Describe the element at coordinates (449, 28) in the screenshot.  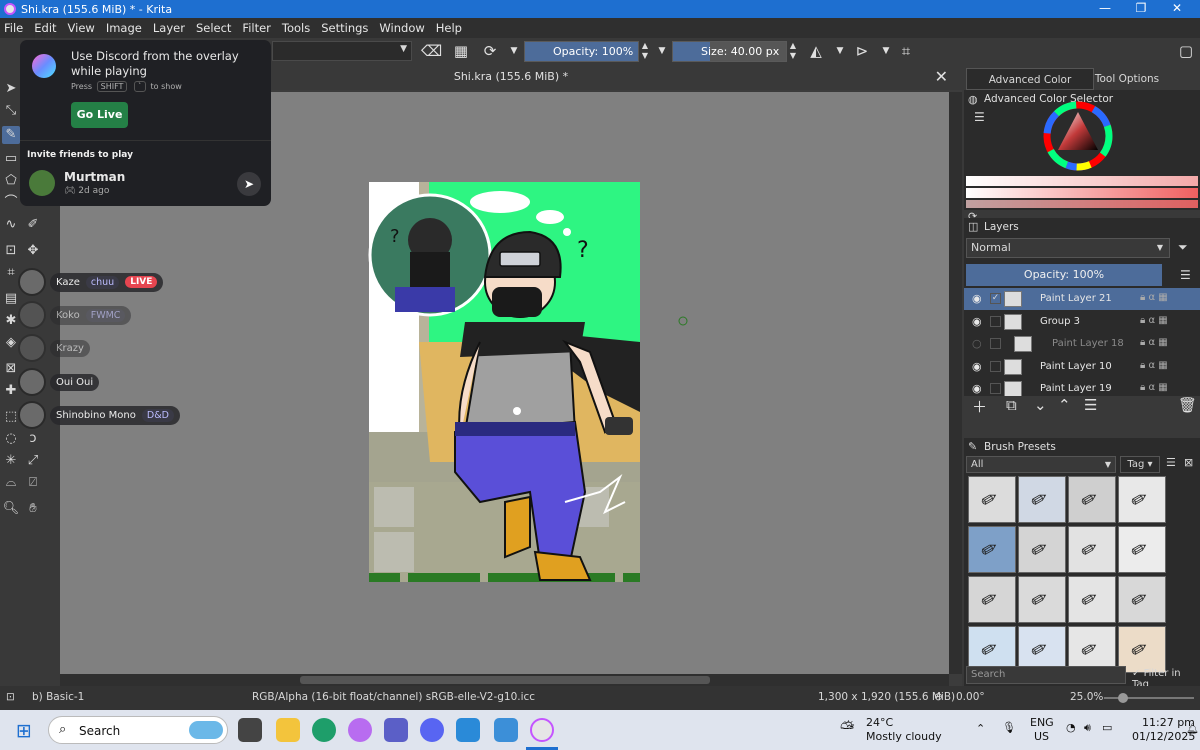
I see `menu-help: Help` at that location.